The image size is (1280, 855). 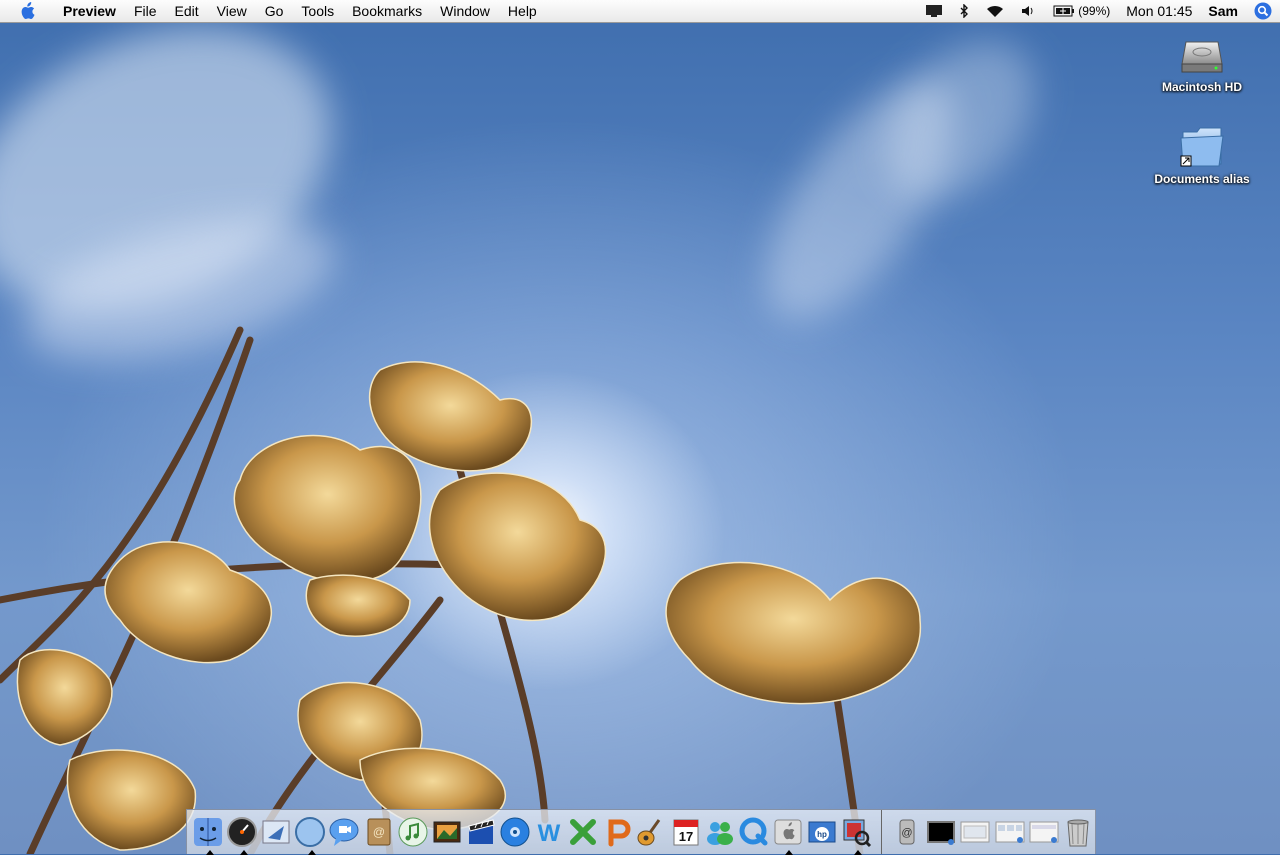 What do you see at coordinates (753, 832) in the screenshot?
I see `quicktime-icon` at bounding box center [753, 832].